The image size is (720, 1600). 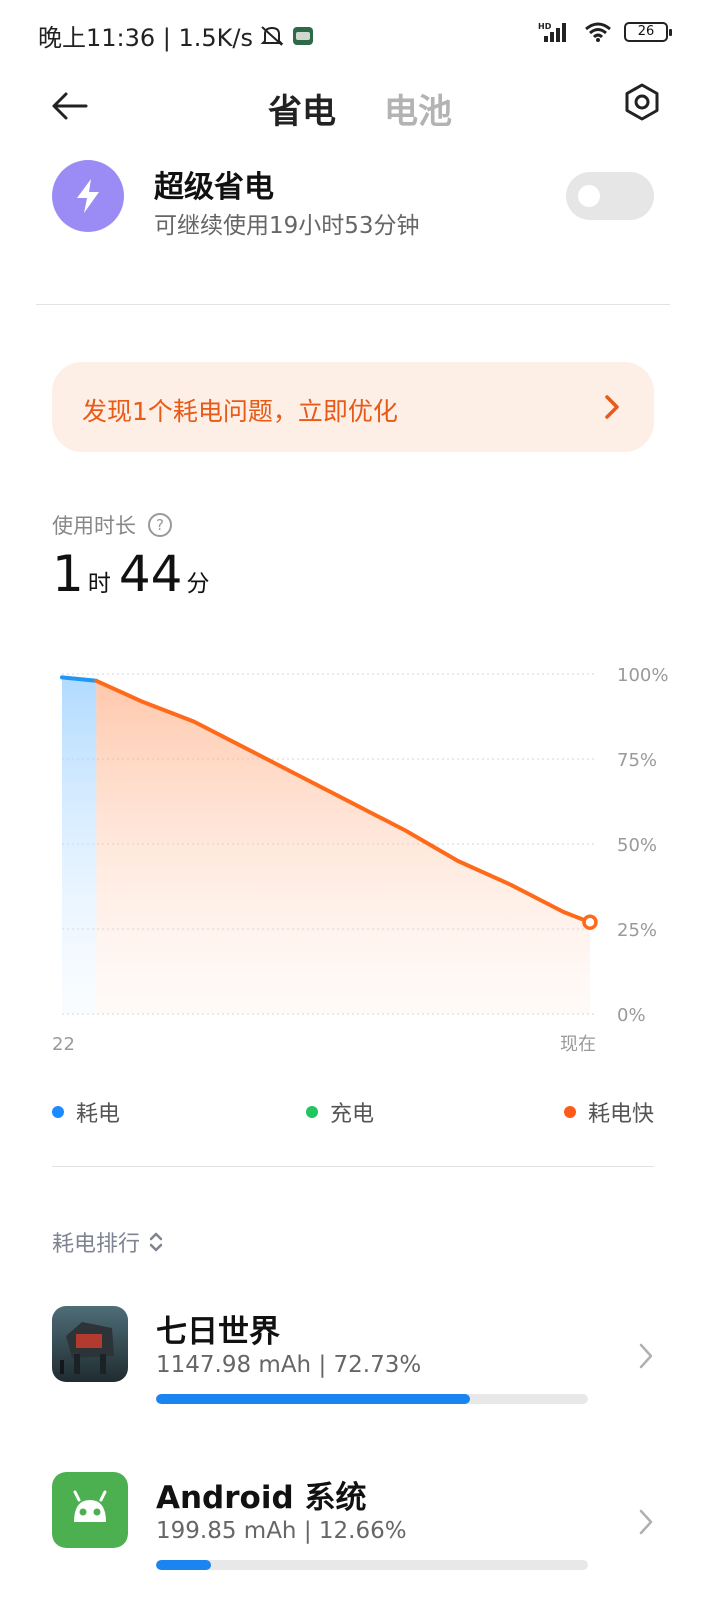 I want to click on y-tick-label: 100%, so click(x=642, y=675).